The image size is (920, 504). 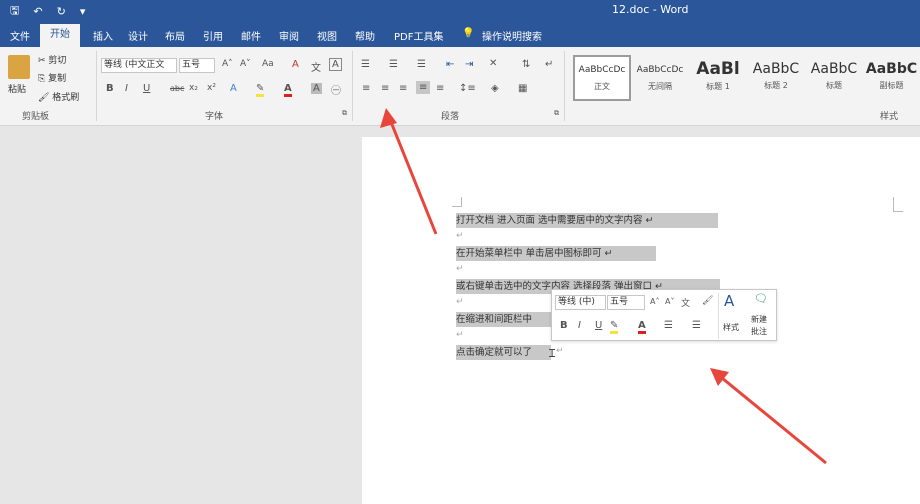 I want to click on quick-access-toolbar: 🖫 ↶ ↻ ▾, so click(x=47, y=11).